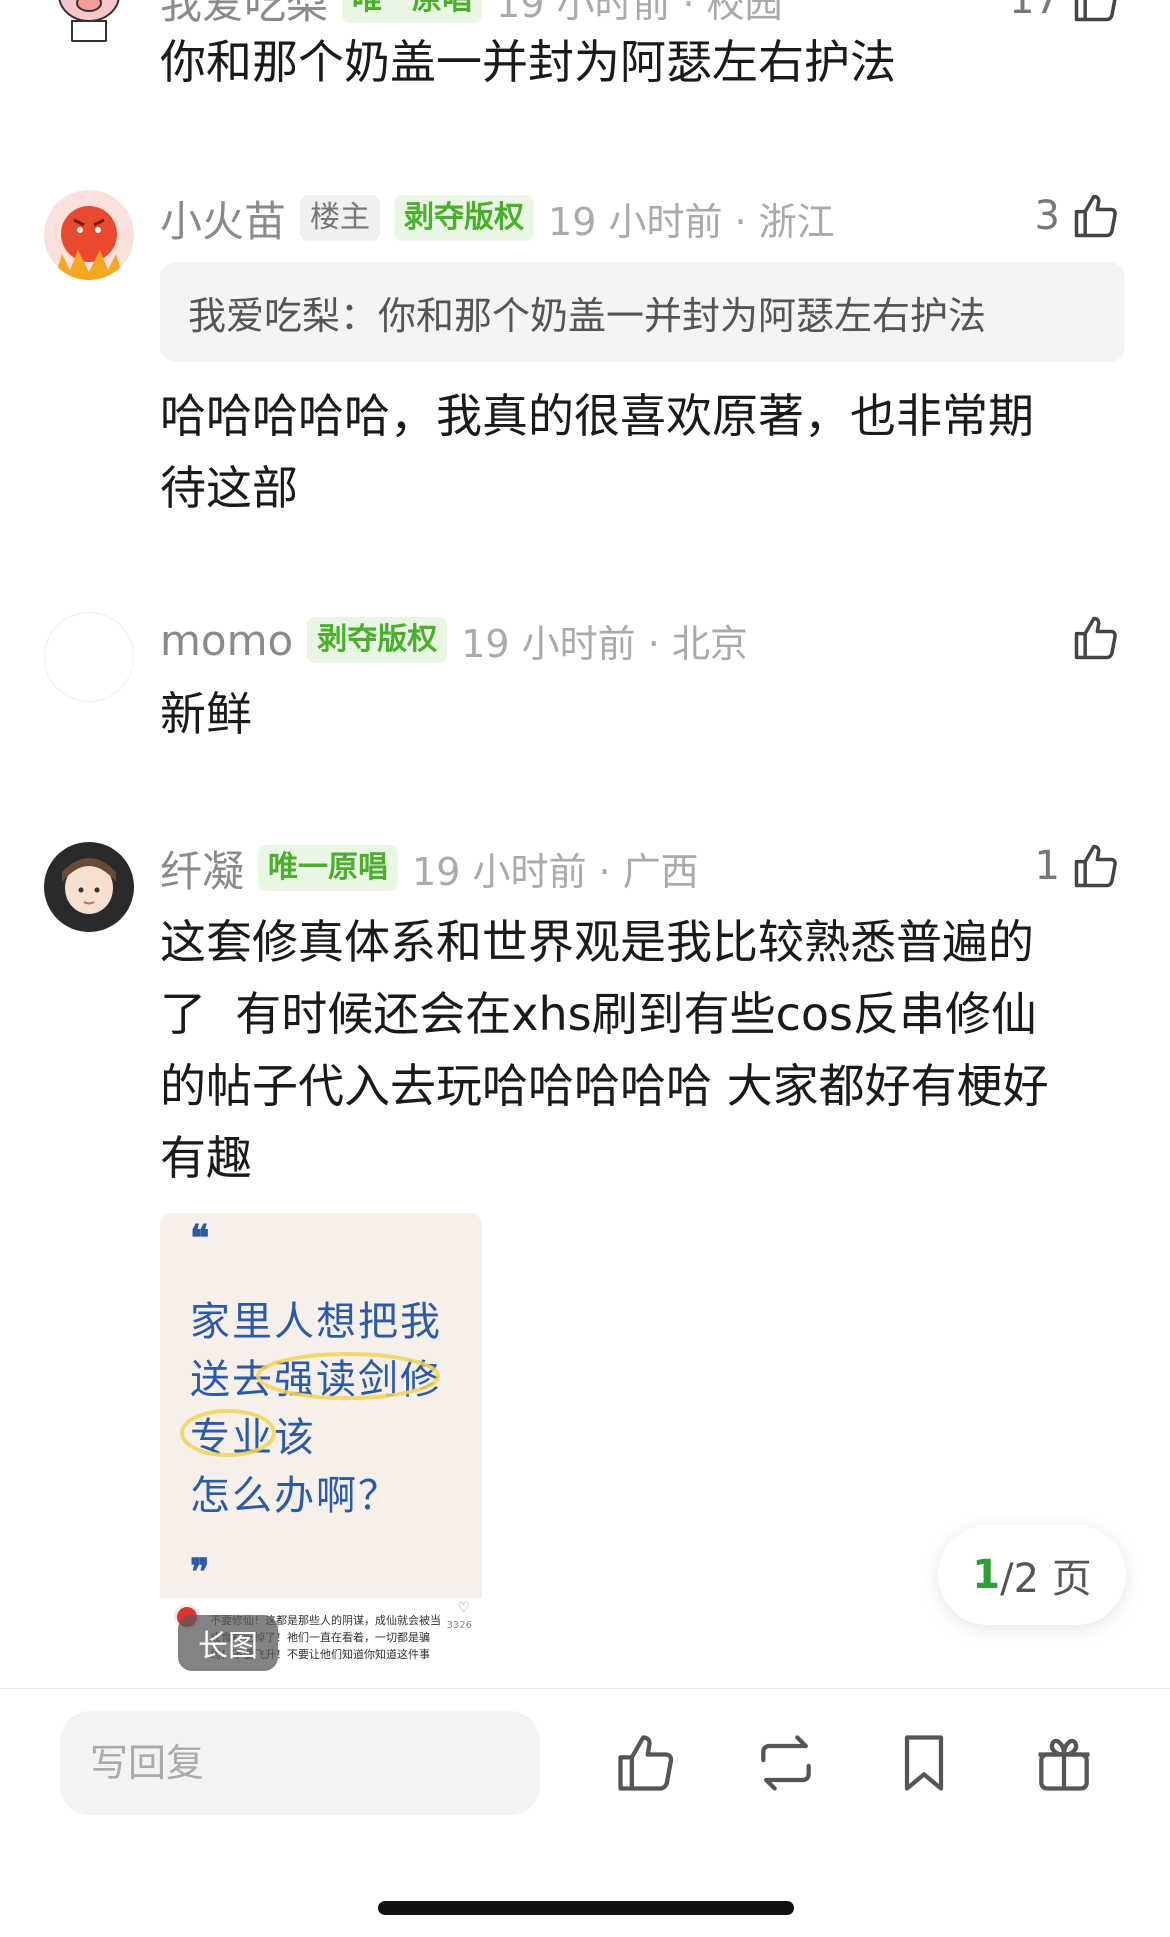 This screenshot has width=1170, height=1937. What do you see at coordinates (1047, 866) in the screenshot?
I see `like-count: 1` at bounding box center [1047, 866].